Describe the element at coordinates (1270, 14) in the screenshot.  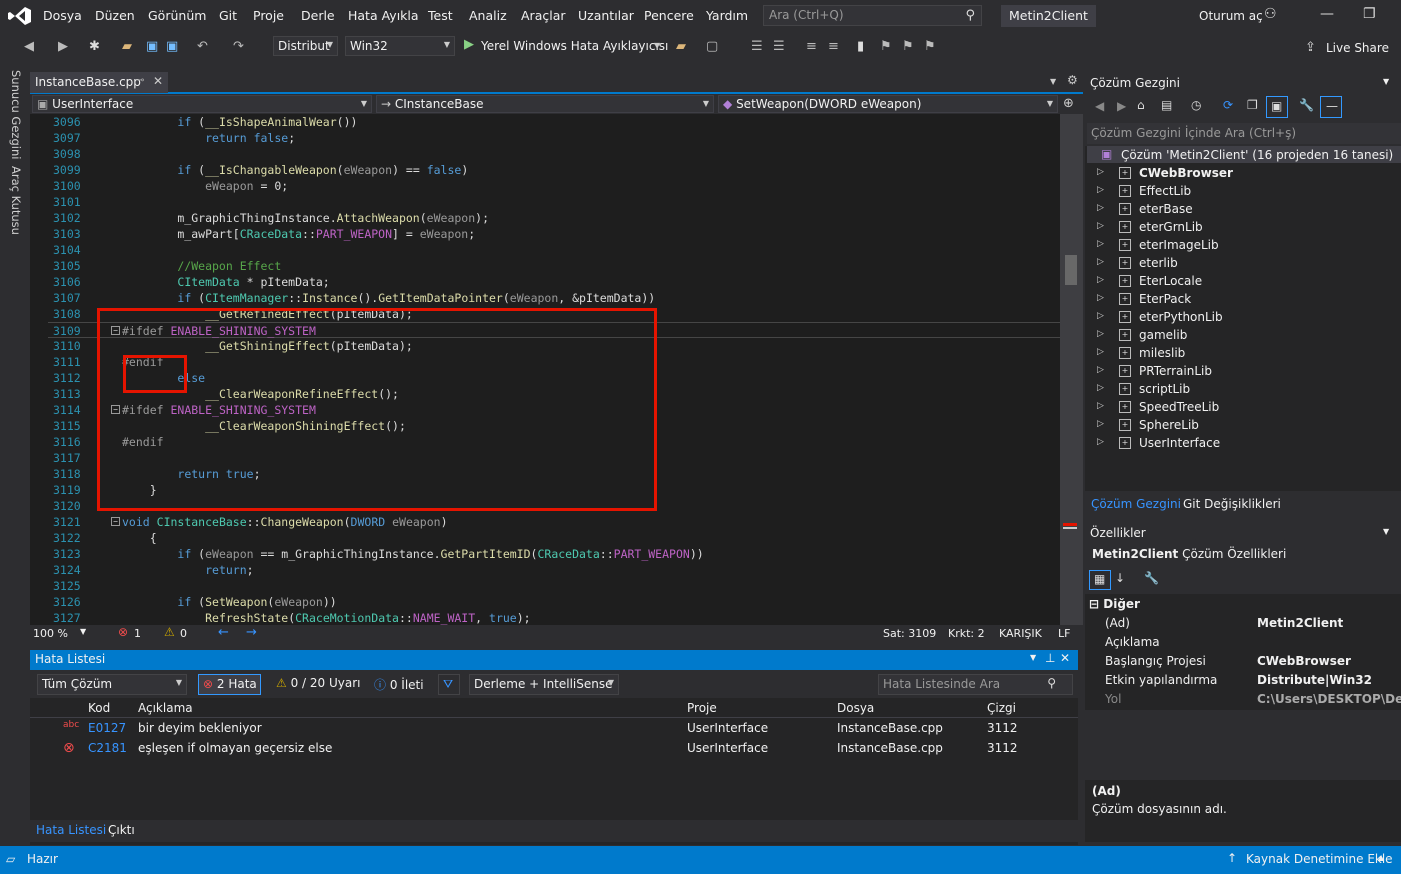
I see `user-icon: ⚇` at that location.